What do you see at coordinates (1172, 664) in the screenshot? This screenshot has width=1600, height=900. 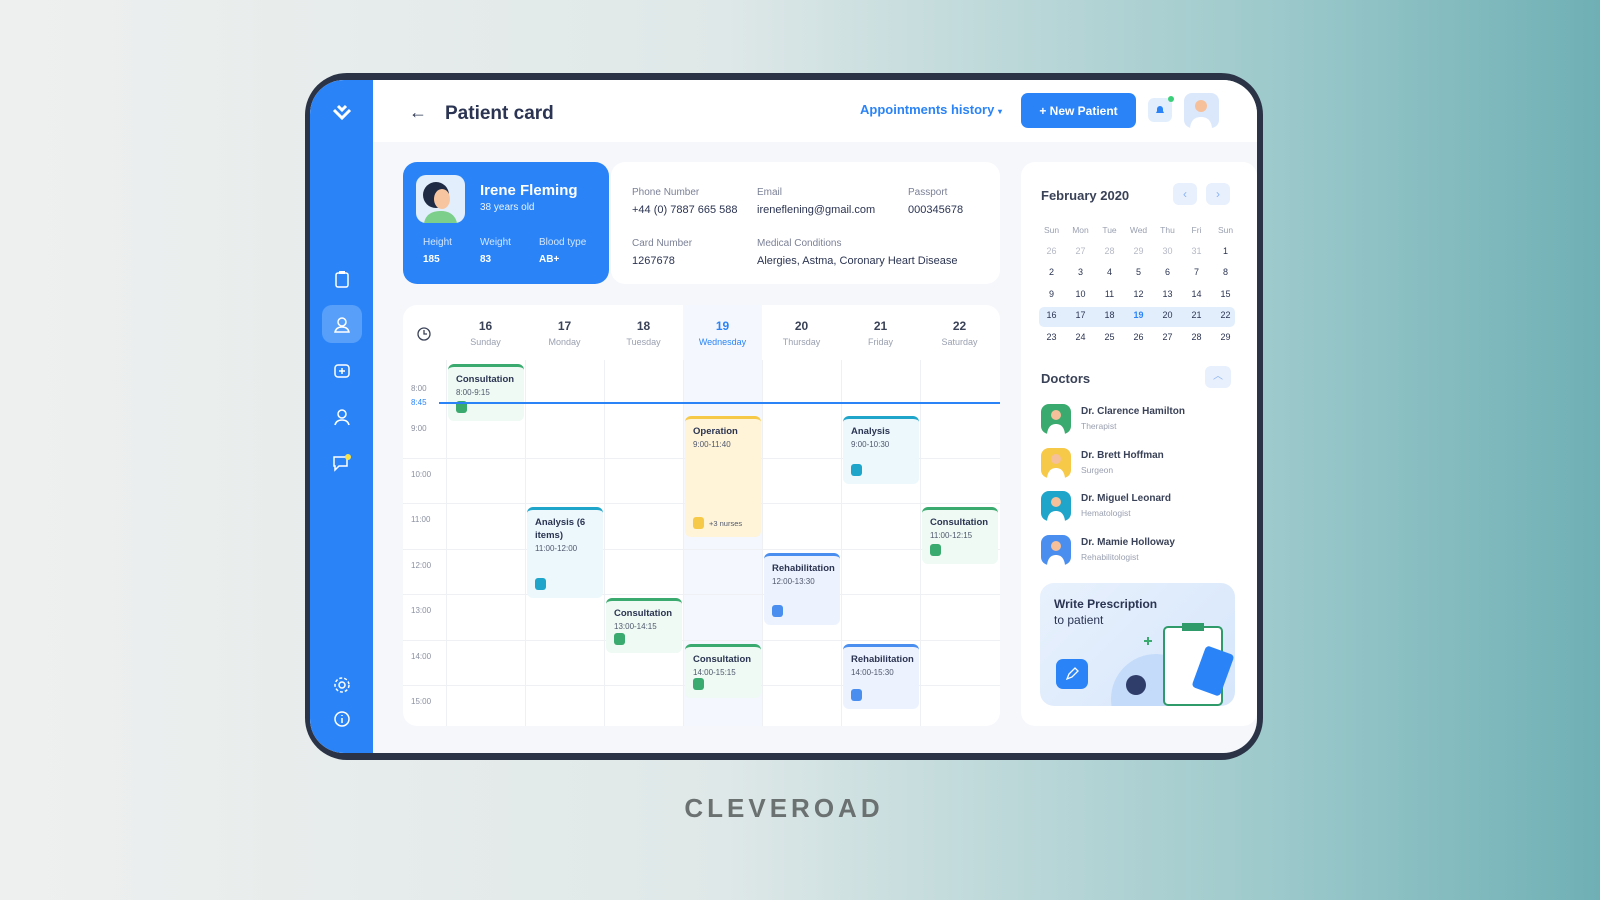 I see `prescription-illustration` at bounding box center [1172, 664].